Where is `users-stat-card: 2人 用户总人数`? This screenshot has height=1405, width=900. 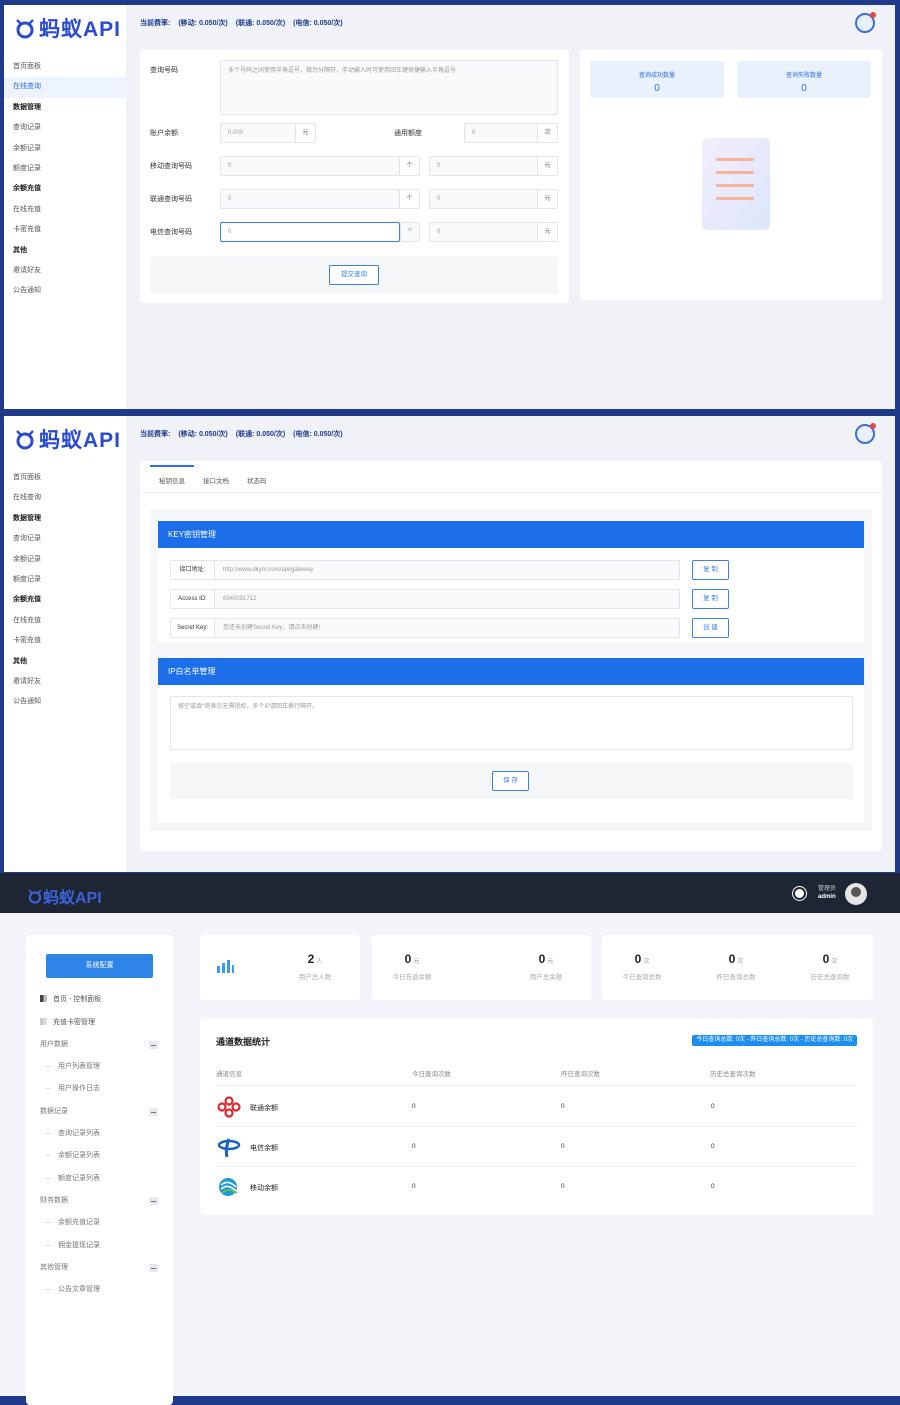 users-stat-card: 2人 用户总人数 is located at coordinates (280, 967).